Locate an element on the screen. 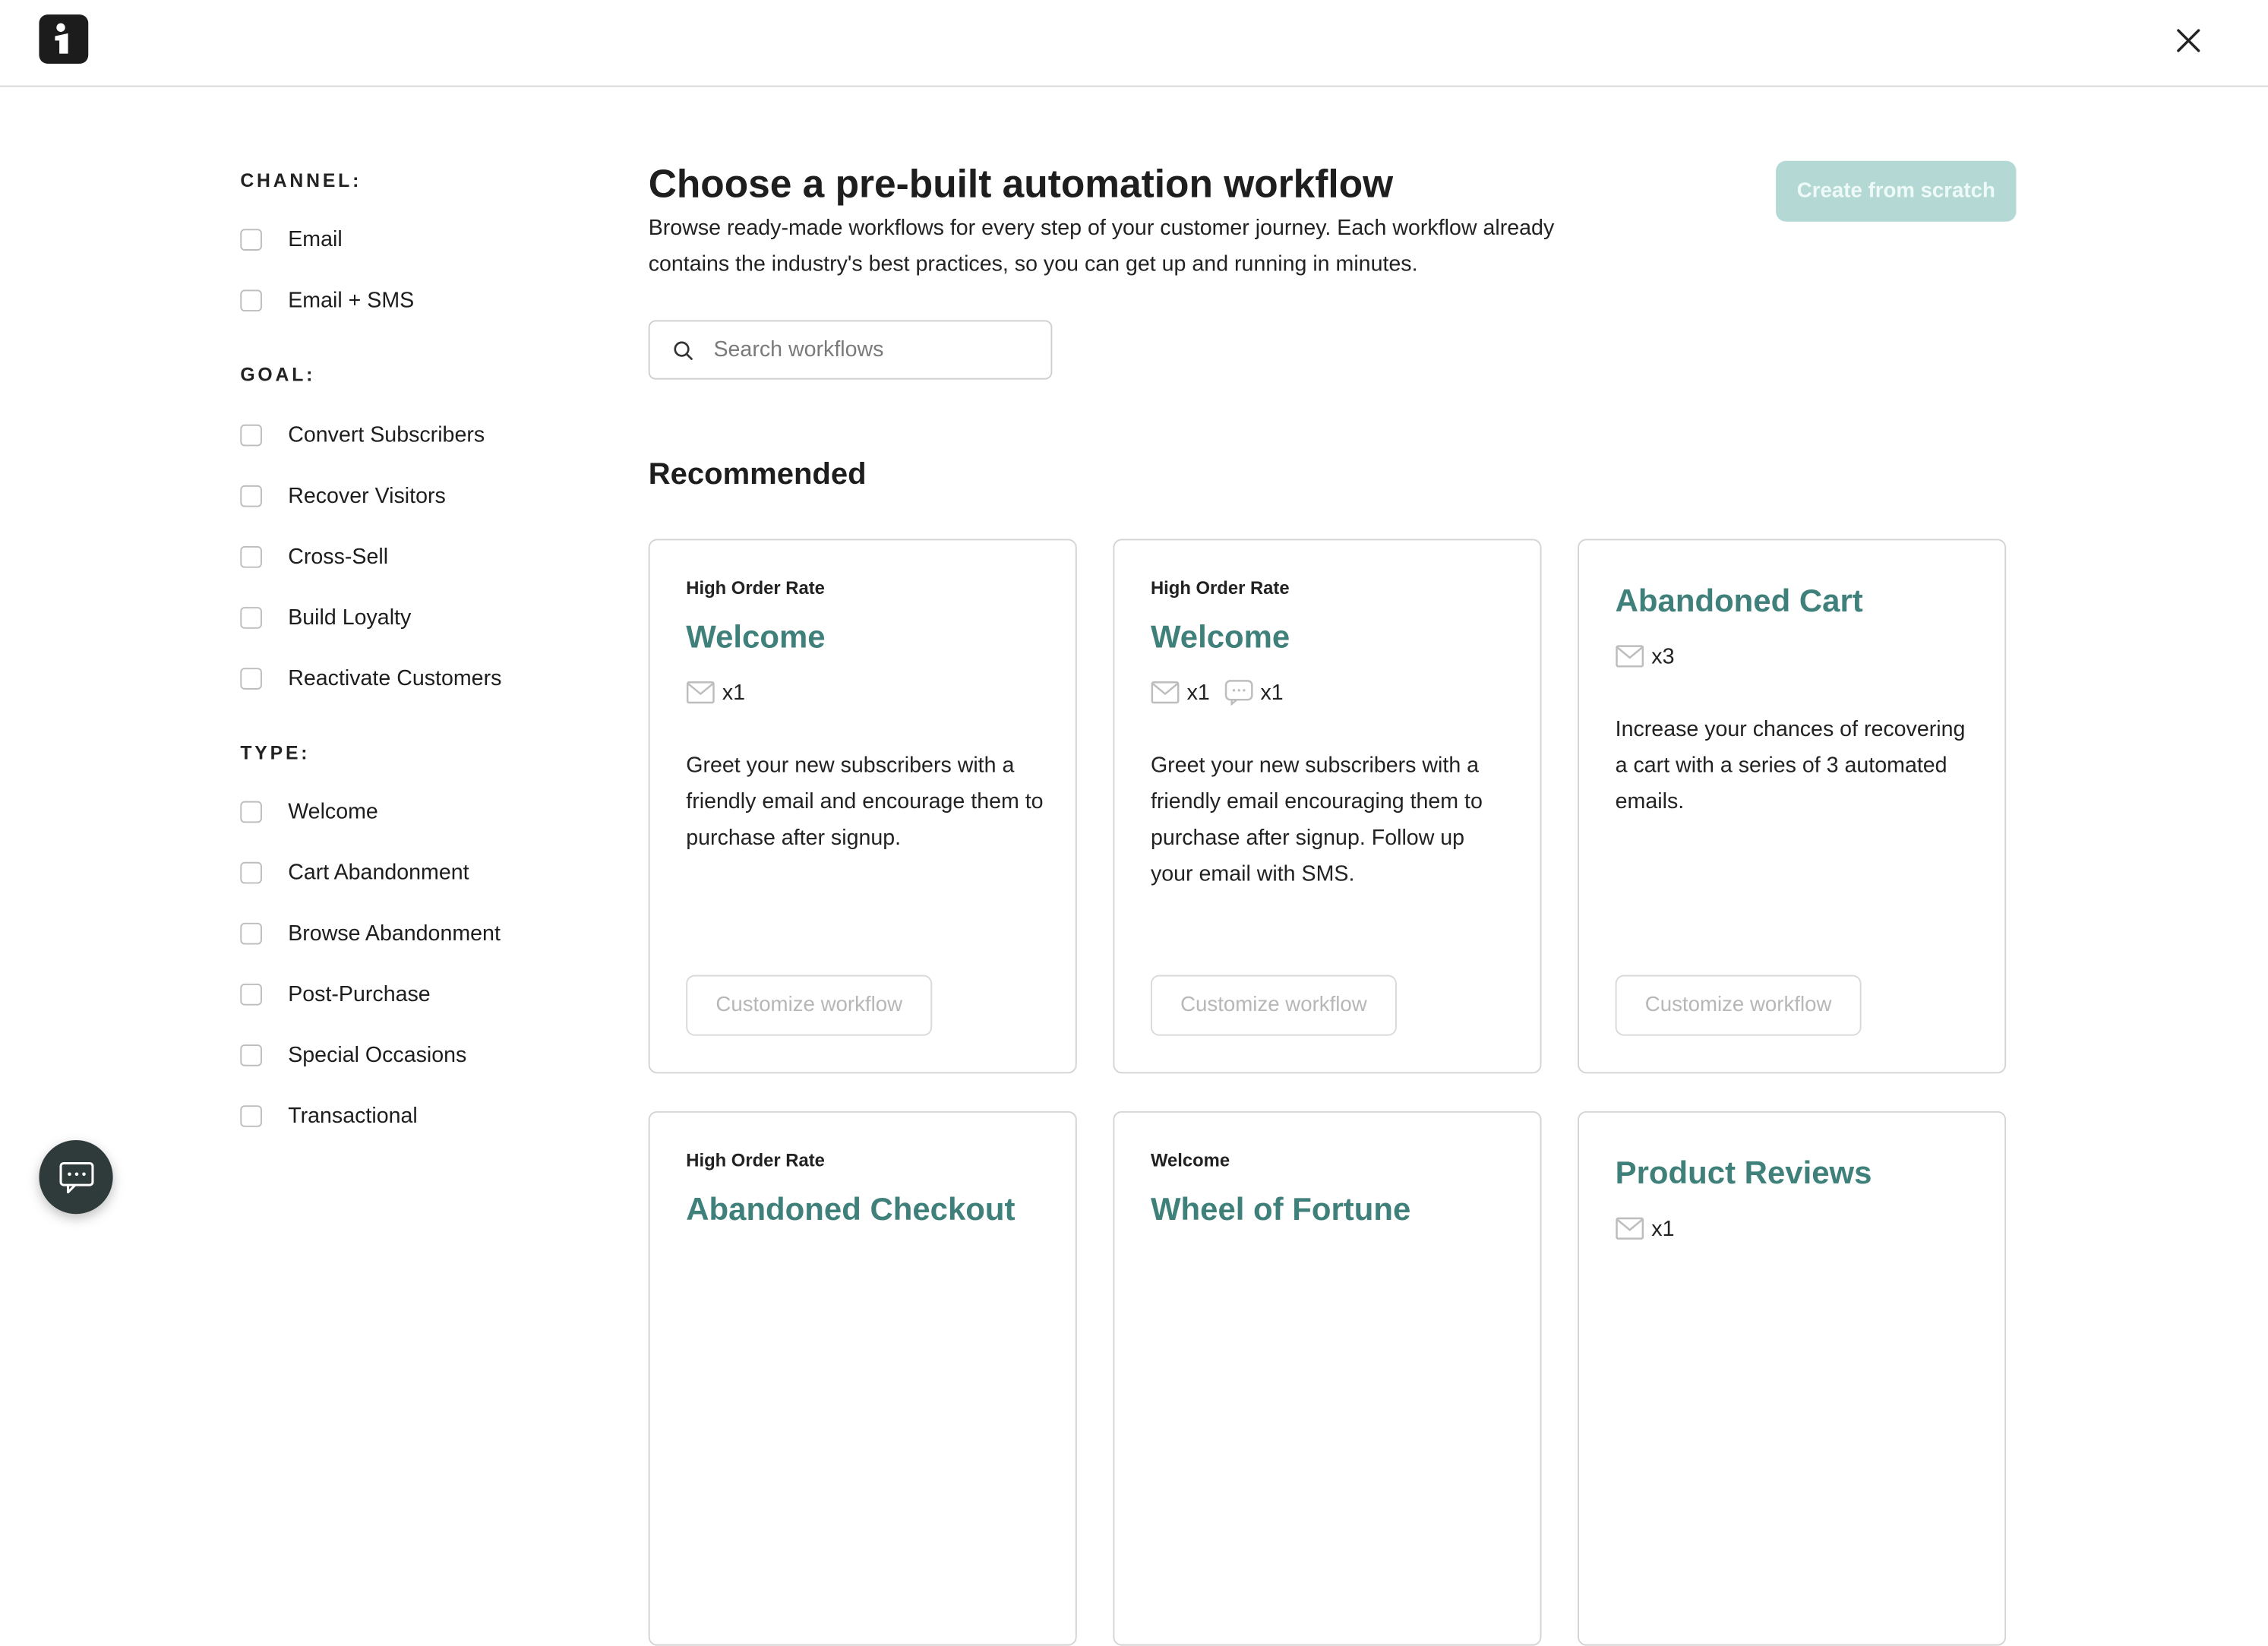 The image size is (2268, 1646). filter-channel-email: Email is located at coordinates (291, 239).